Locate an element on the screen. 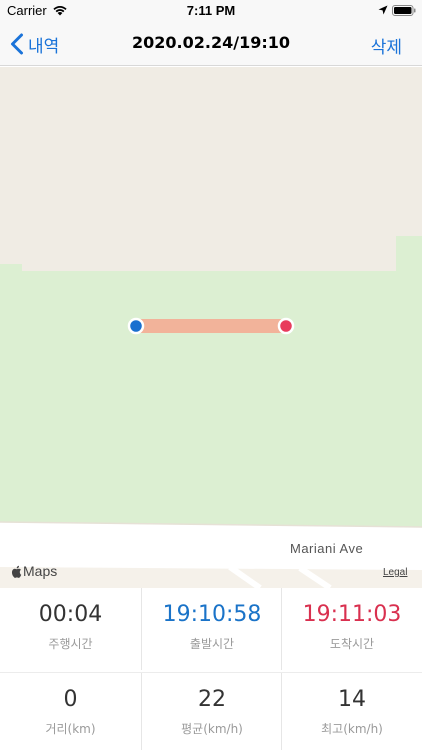  page-title: 2020.02.24/19:10 is located at coordinates (211, 42).